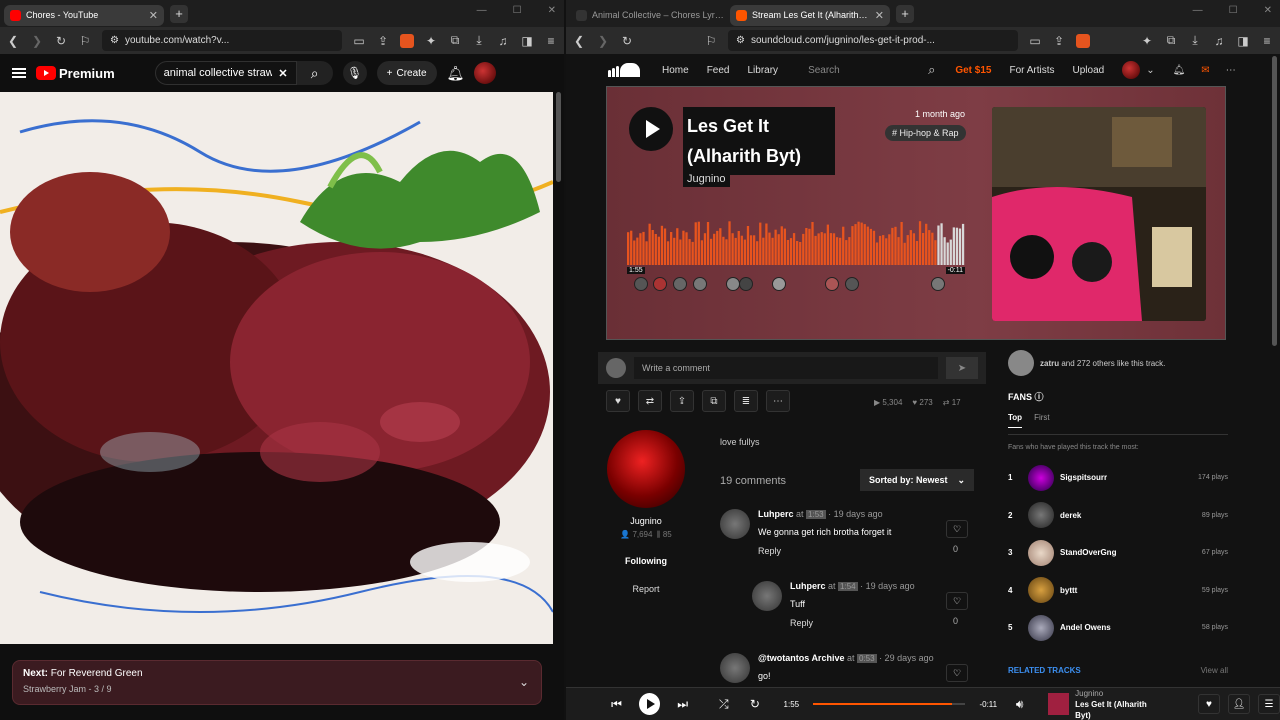 The image size is (1280, 720). Describe the element at coordinates (962, 368) in the screenshot. I see `send-comment-button: ➤` at that location.